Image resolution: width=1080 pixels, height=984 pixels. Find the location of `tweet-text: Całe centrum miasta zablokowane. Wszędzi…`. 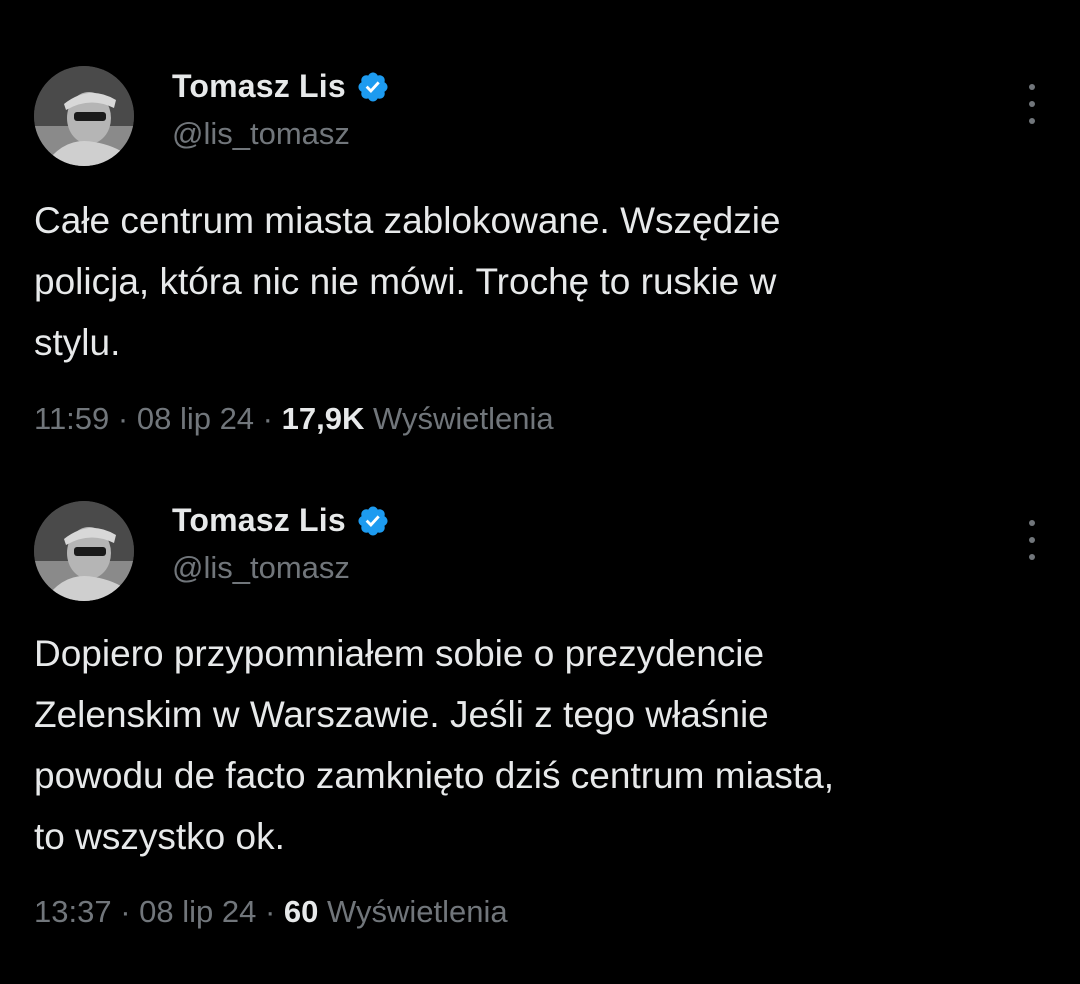

tweet-text: Całe centrum miasta zablokowane. Wszędzi… is located at coordinates (407, 281).